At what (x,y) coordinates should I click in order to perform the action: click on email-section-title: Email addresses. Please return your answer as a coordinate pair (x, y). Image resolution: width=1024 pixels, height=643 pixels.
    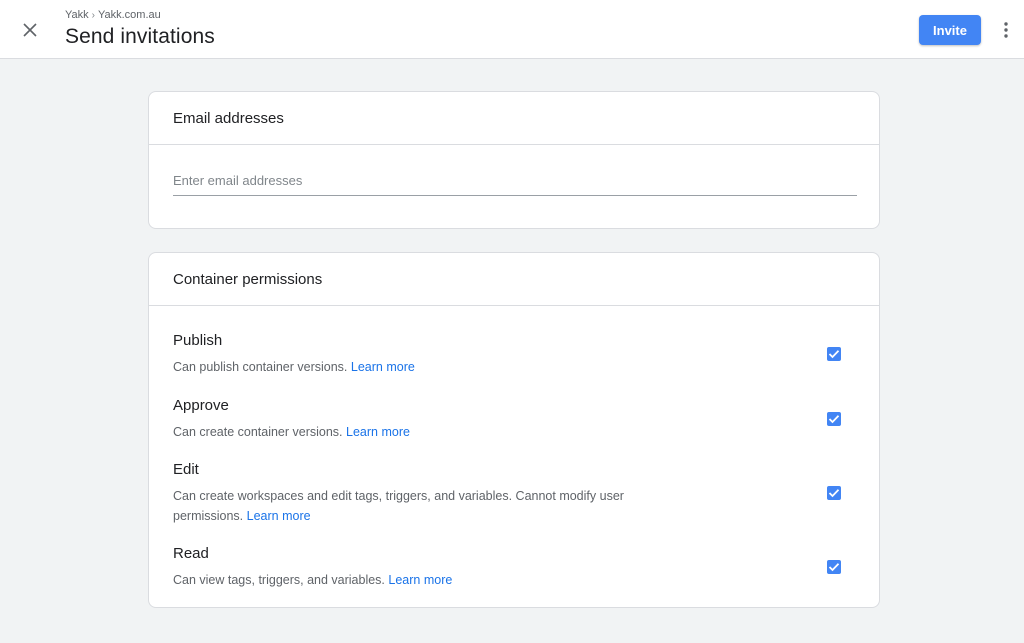
    Looking at the image, I should click on (514, 118).